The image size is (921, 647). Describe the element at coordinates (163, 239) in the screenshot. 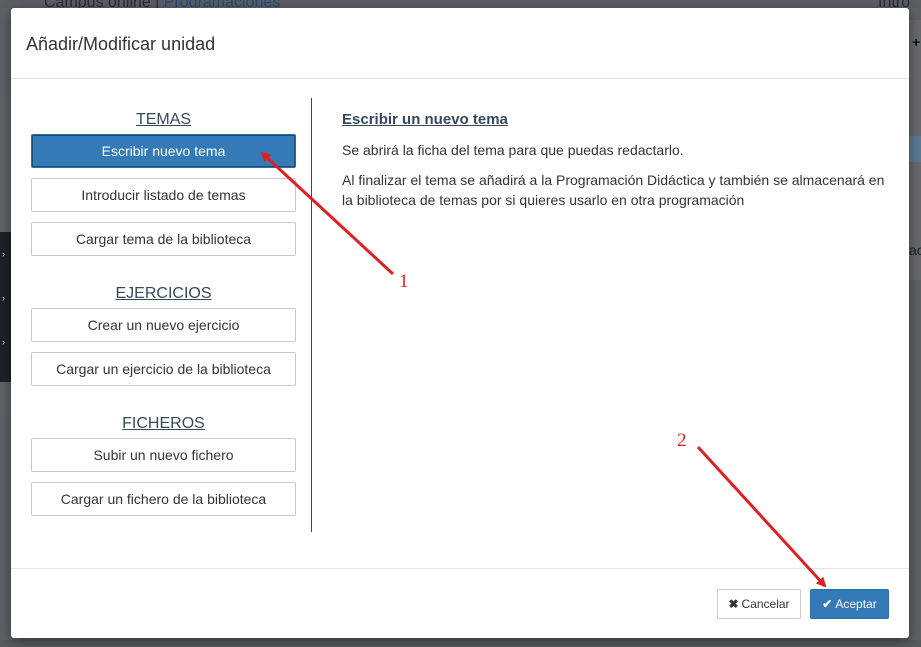

I see `load-topic-from-library-button: Cargar tema de la biblioteca` at that location.